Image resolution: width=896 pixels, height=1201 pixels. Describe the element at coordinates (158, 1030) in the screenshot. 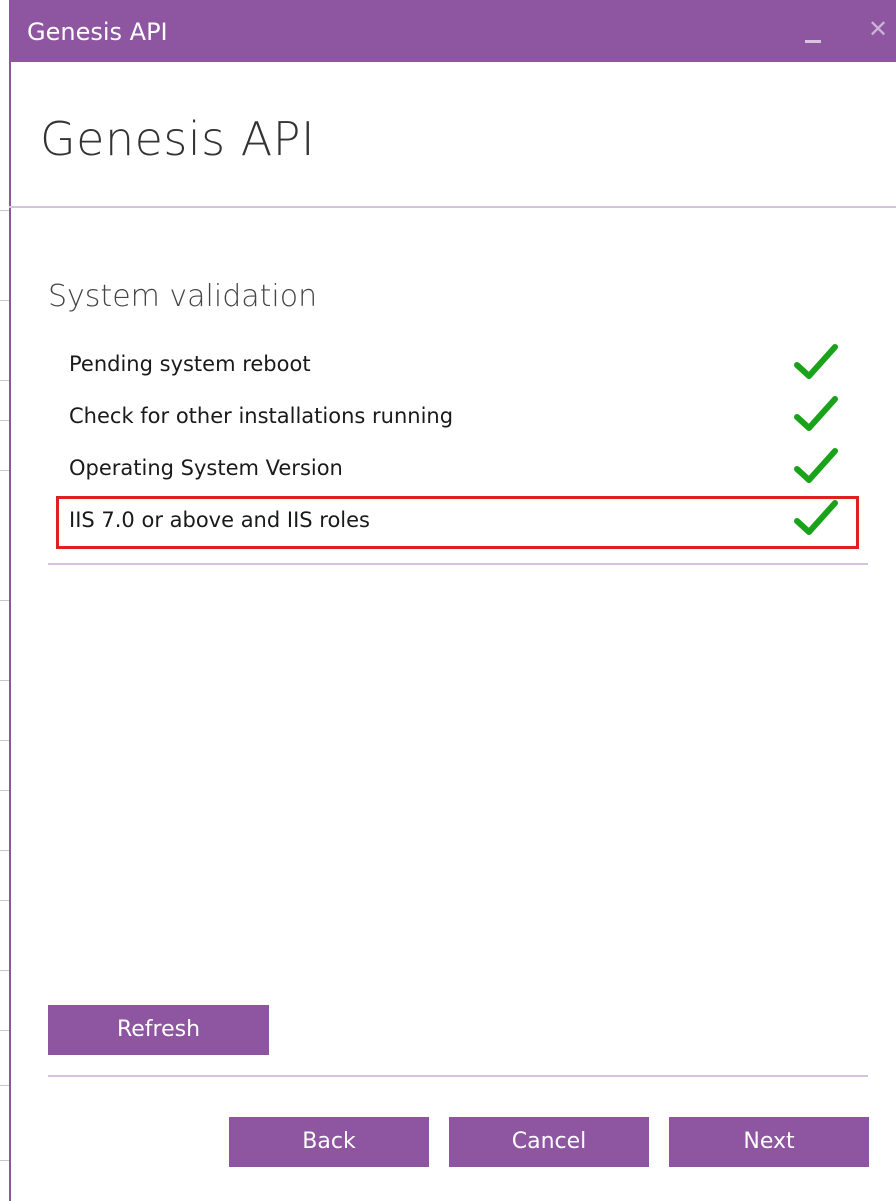

I see `refresh-button: Refresh` at that location.